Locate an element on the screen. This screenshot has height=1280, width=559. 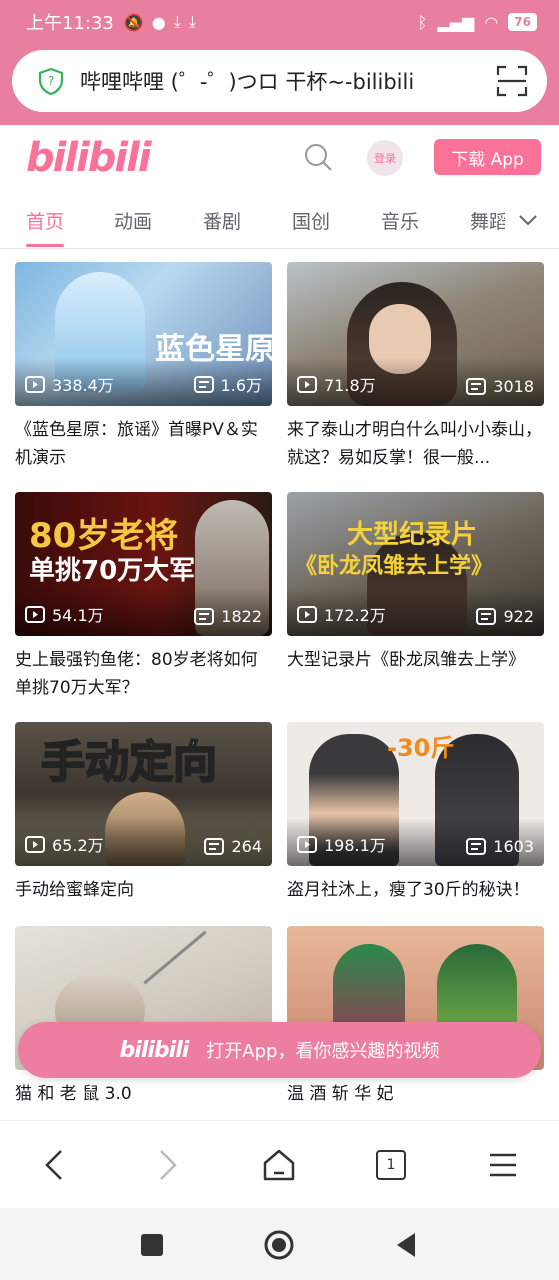
video-title: 盗月社沐上，瘦了30斤的秘诀！ is located at coordinates (415, 904).